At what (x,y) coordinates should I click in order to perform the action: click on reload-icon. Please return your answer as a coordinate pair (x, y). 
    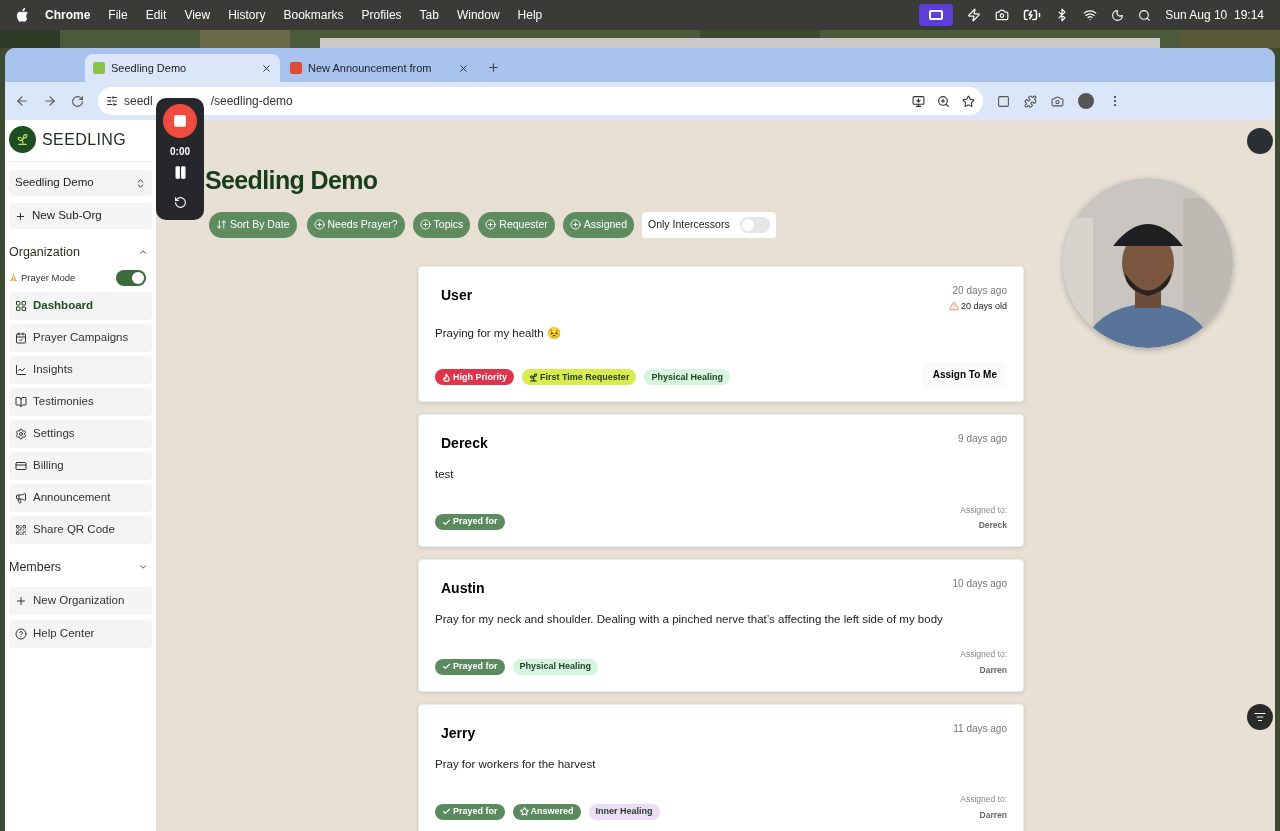
    Looking at the image, I should click on (77, 101).